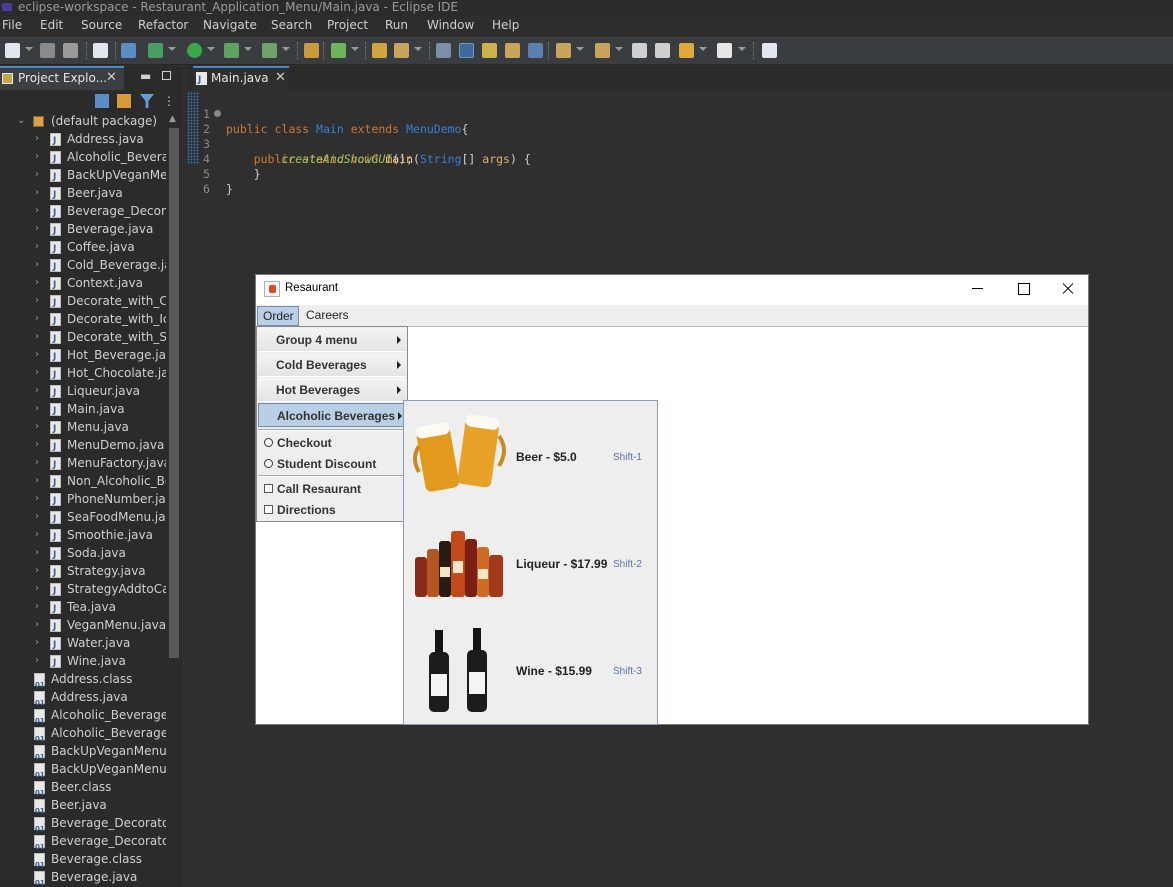  I want to click on menu-window: Window, so click(450, 25).